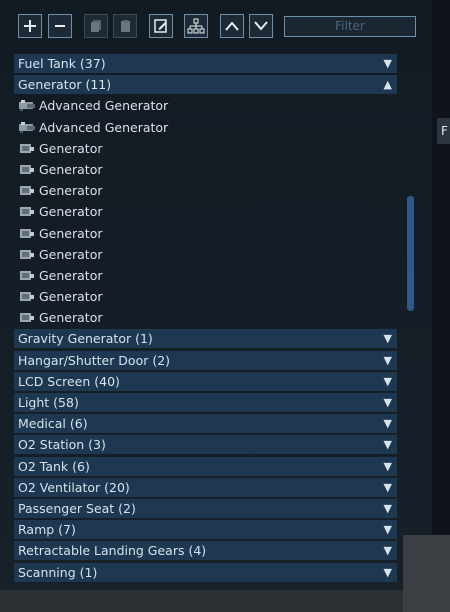 This screenshot has height=612, width=450. Describe the element at coordinates (62, 63) in the screenshot. I see `category-label: Fuel Tank (37)` at that location.